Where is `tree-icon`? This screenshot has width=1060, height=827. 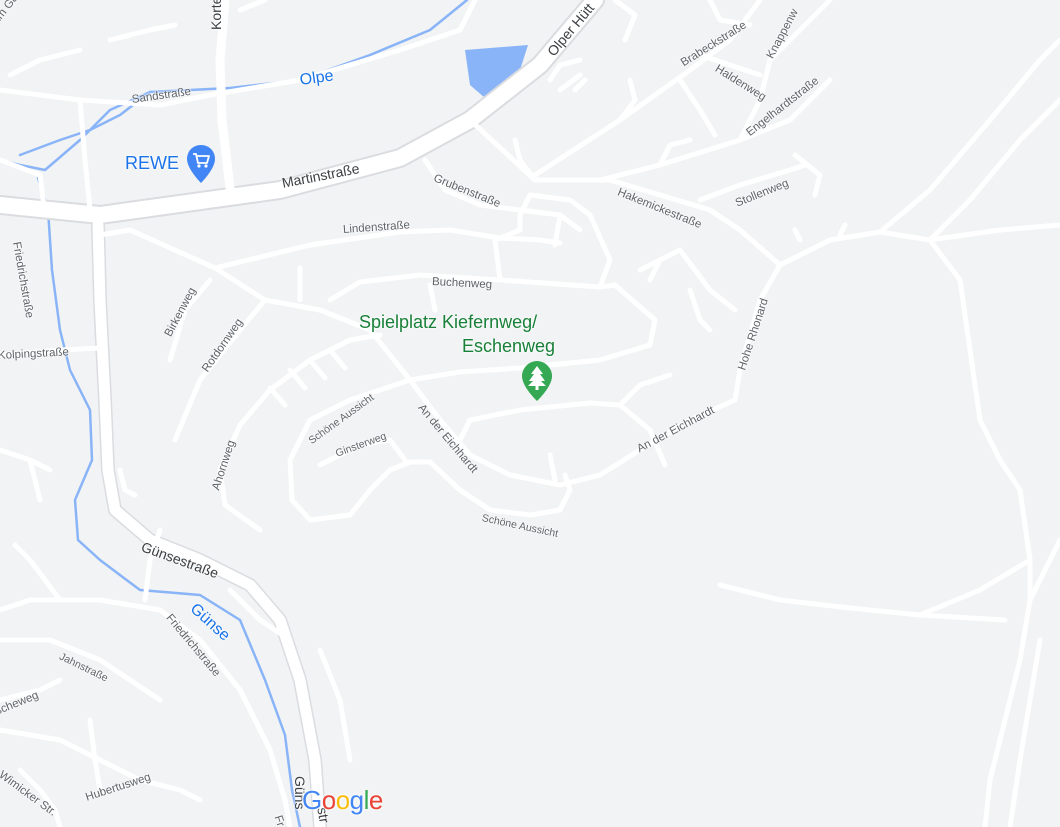
tree-icon is located at coordinates (537, 381).